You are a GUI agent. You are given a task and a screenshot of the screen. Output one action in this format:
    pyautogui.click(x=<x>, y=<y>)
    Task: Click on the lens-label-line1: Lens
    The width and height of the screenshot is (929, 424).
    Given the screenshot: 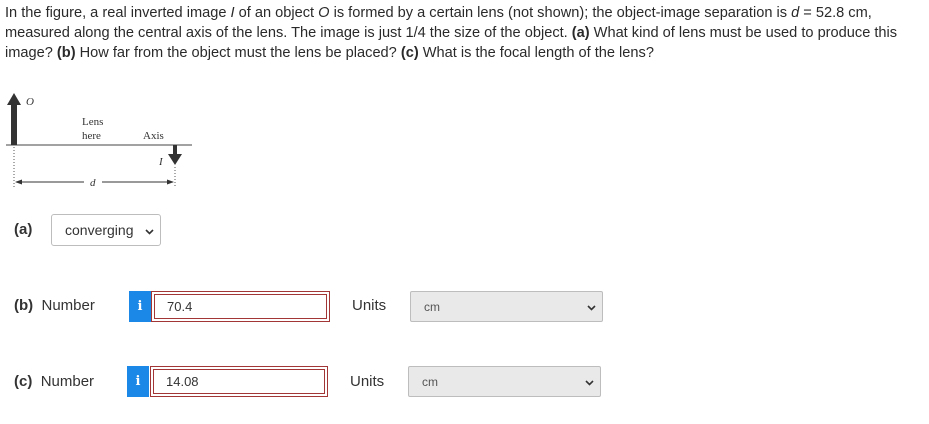 What is the action you would take?
    pyautogui.click(x=92, y=122)
    